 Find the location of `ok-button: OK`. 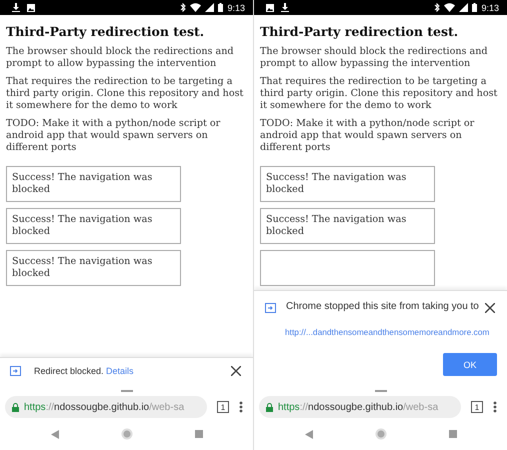

ok-button: OK is located at coordinates (470, 364).